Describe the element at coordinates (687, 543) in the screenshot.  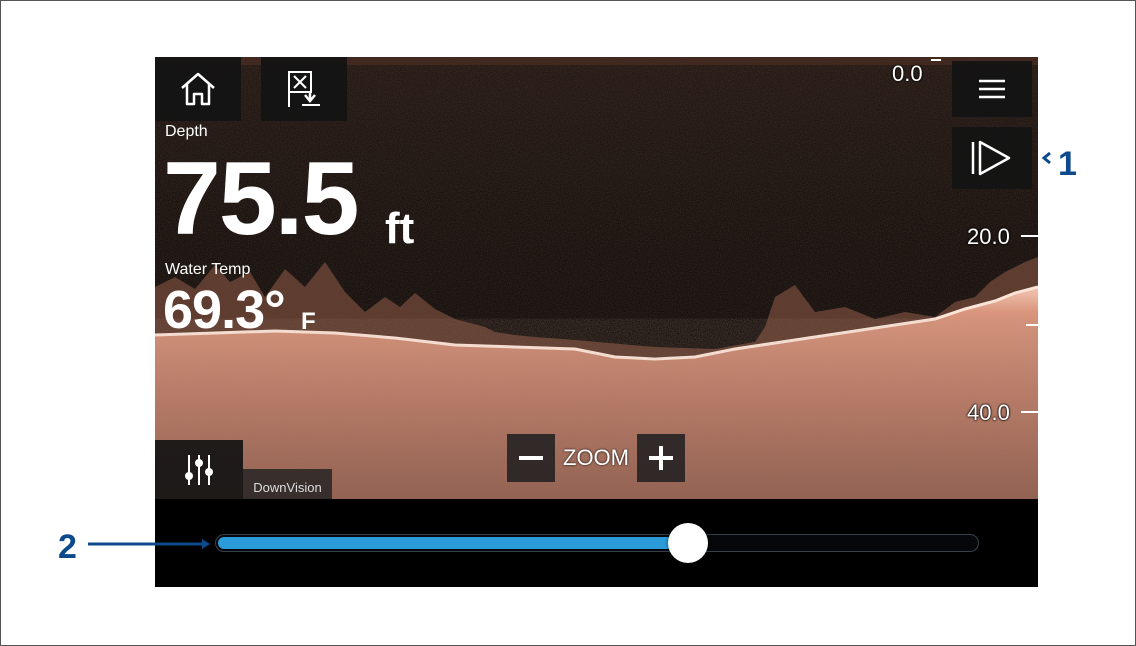
I see `history-slider-thumb` at that location.